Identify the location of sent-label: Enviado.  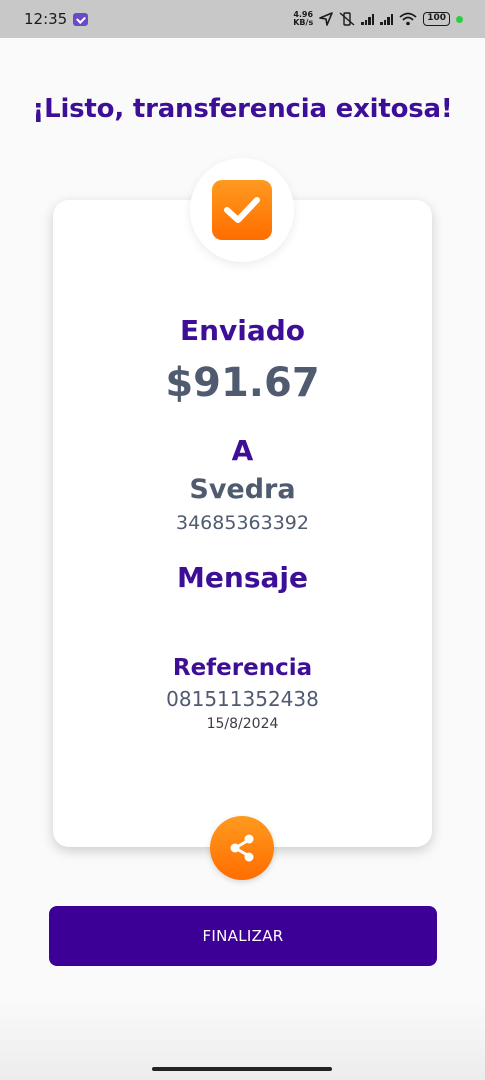
(242, 330).